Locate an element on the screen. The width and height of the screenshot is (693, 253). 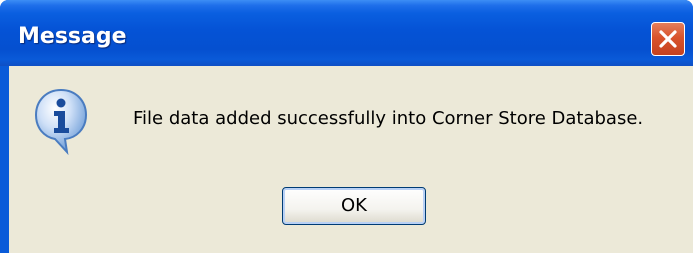
ok-button-label: OK is located at coordinates (354, 205).